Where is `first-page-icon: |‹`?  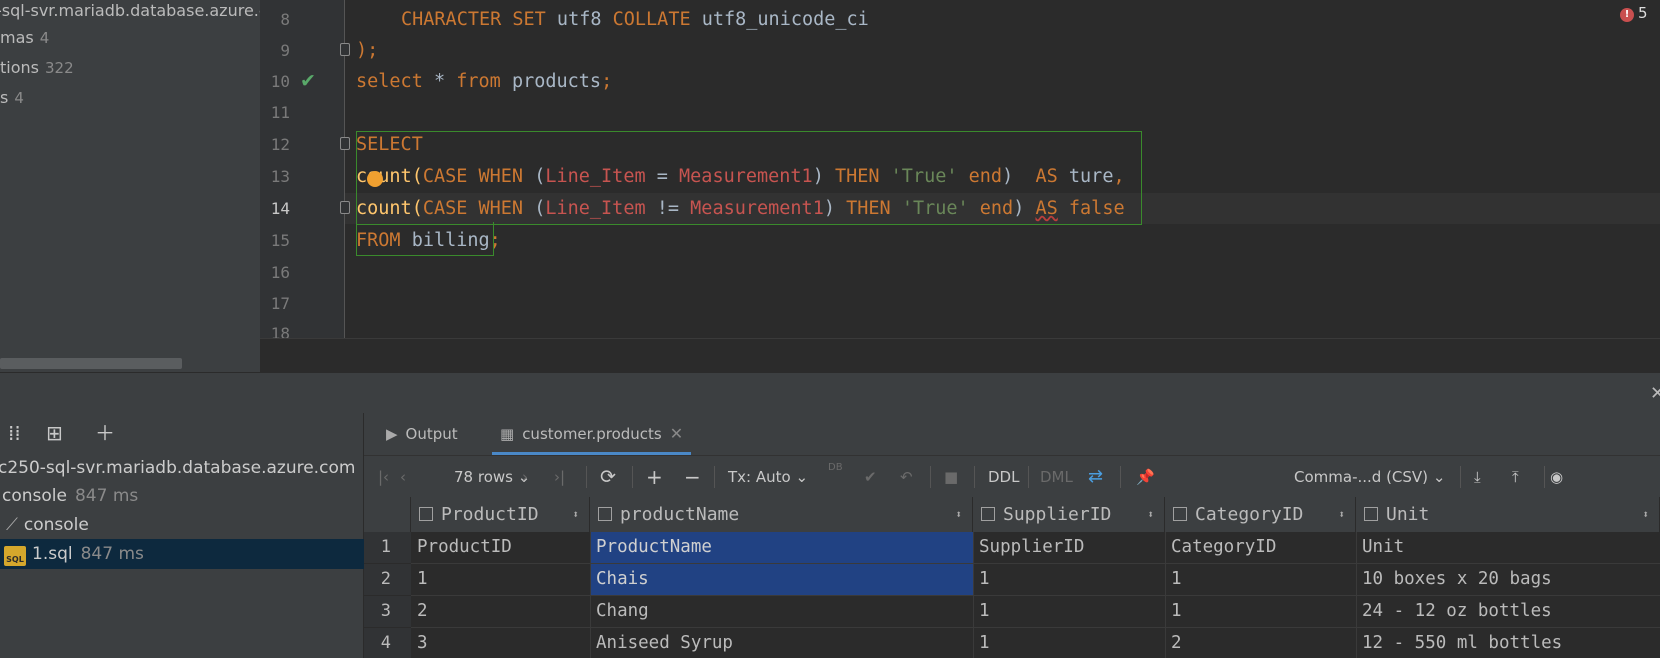 first-page-icon: |‹ is located at coordinates (383, 477).